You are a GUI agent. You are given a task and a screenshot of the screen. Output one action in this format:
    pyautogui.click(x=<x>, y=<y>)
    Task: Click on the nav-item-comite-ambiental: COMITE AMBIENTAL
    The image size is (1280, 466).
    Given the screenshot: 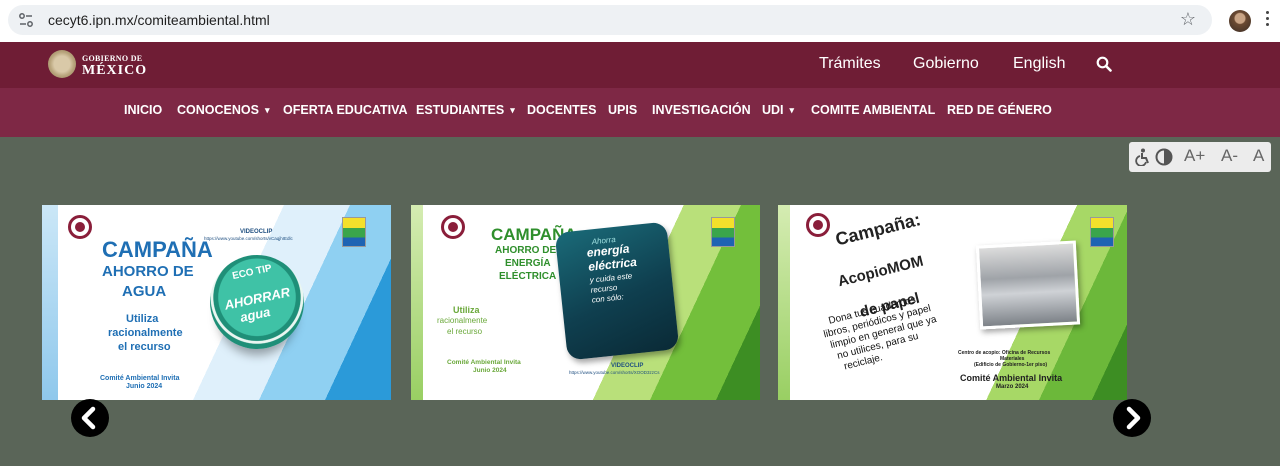 What is the action you would take?
    pyautogui.click(x=873, y=110)
    